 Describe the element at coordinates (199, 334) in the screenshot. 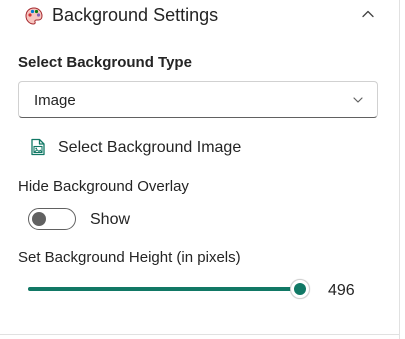

I see `bottom-divider` at that location.